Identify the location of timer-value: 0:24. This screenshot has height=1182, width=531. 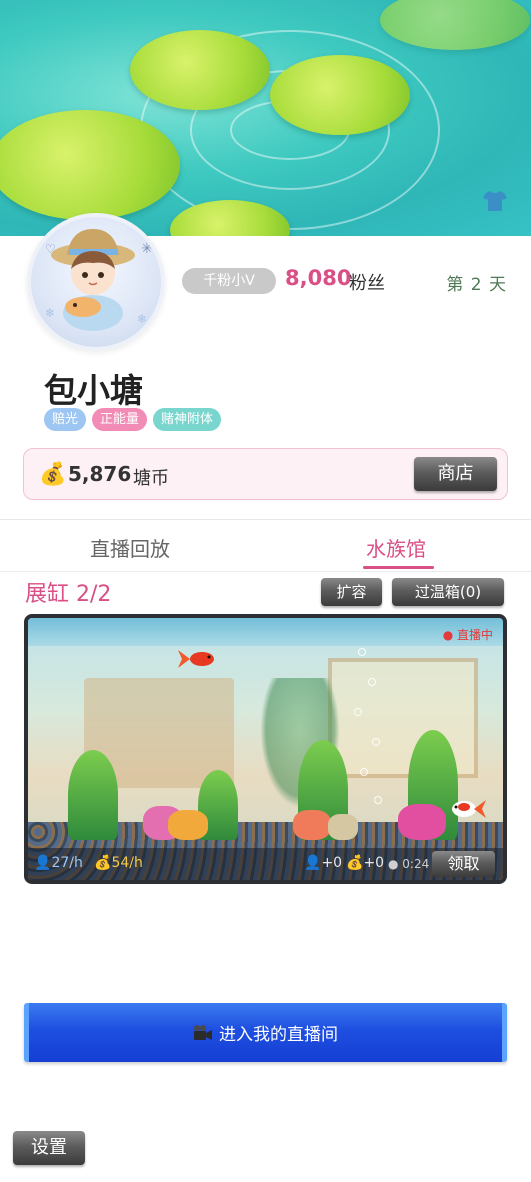
(416, 864).